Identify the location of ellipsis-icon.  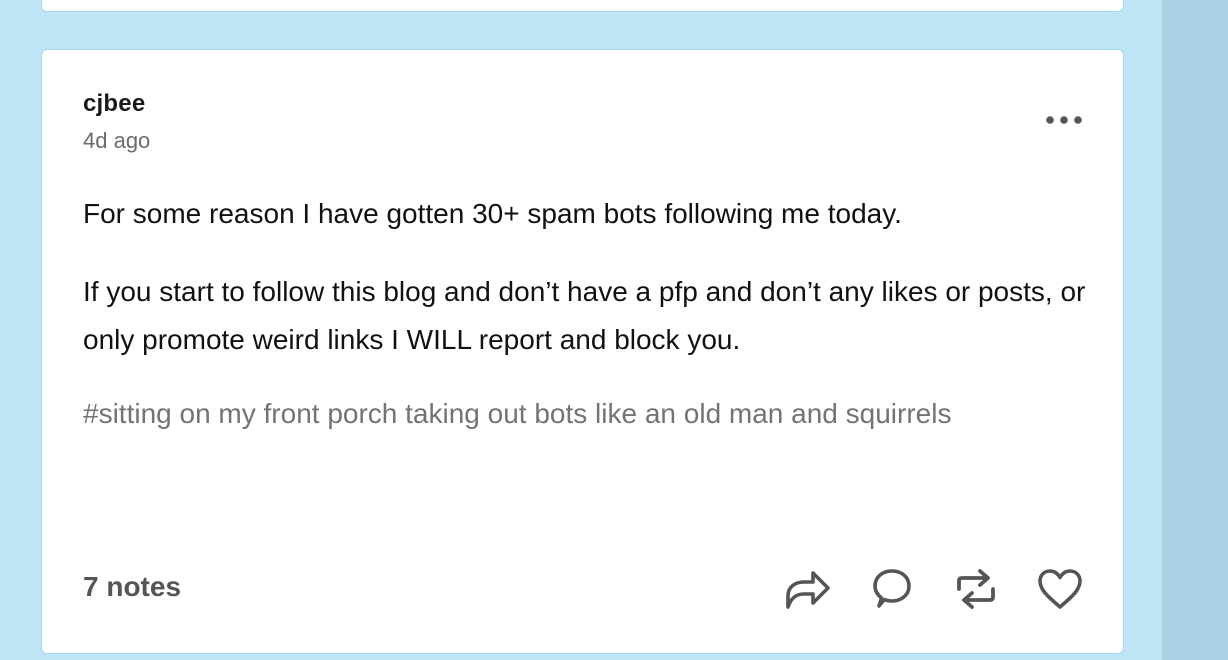
(1064, 120).